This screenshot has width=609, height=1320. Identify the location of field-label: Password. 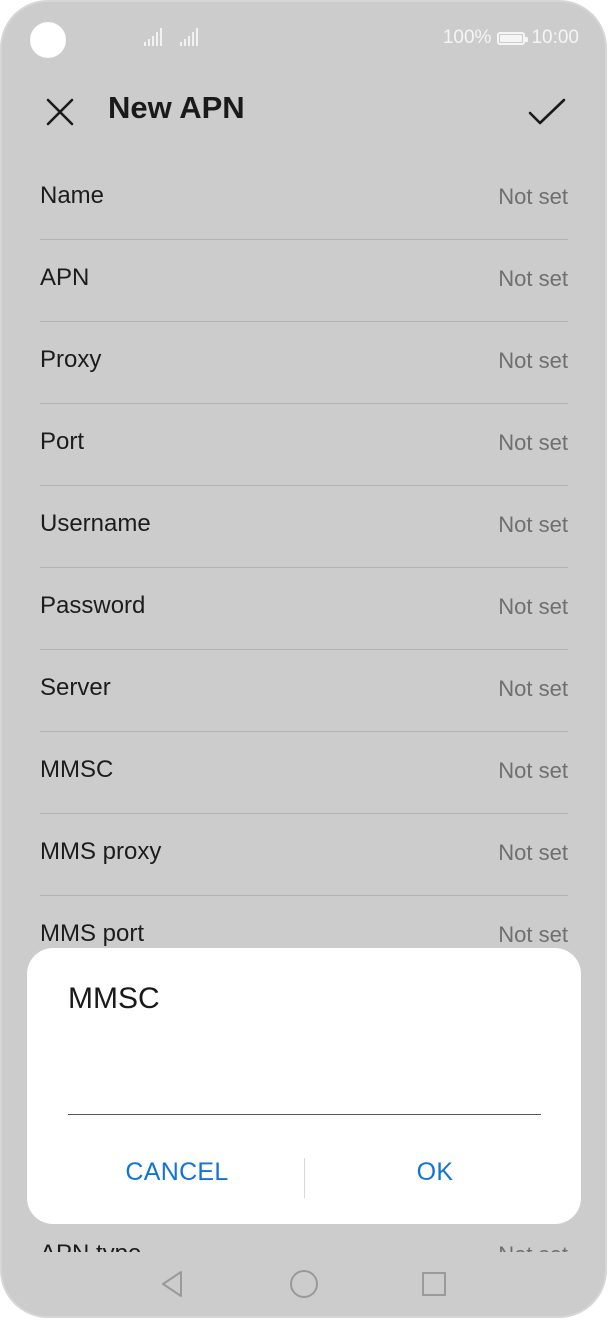
(93, 605).